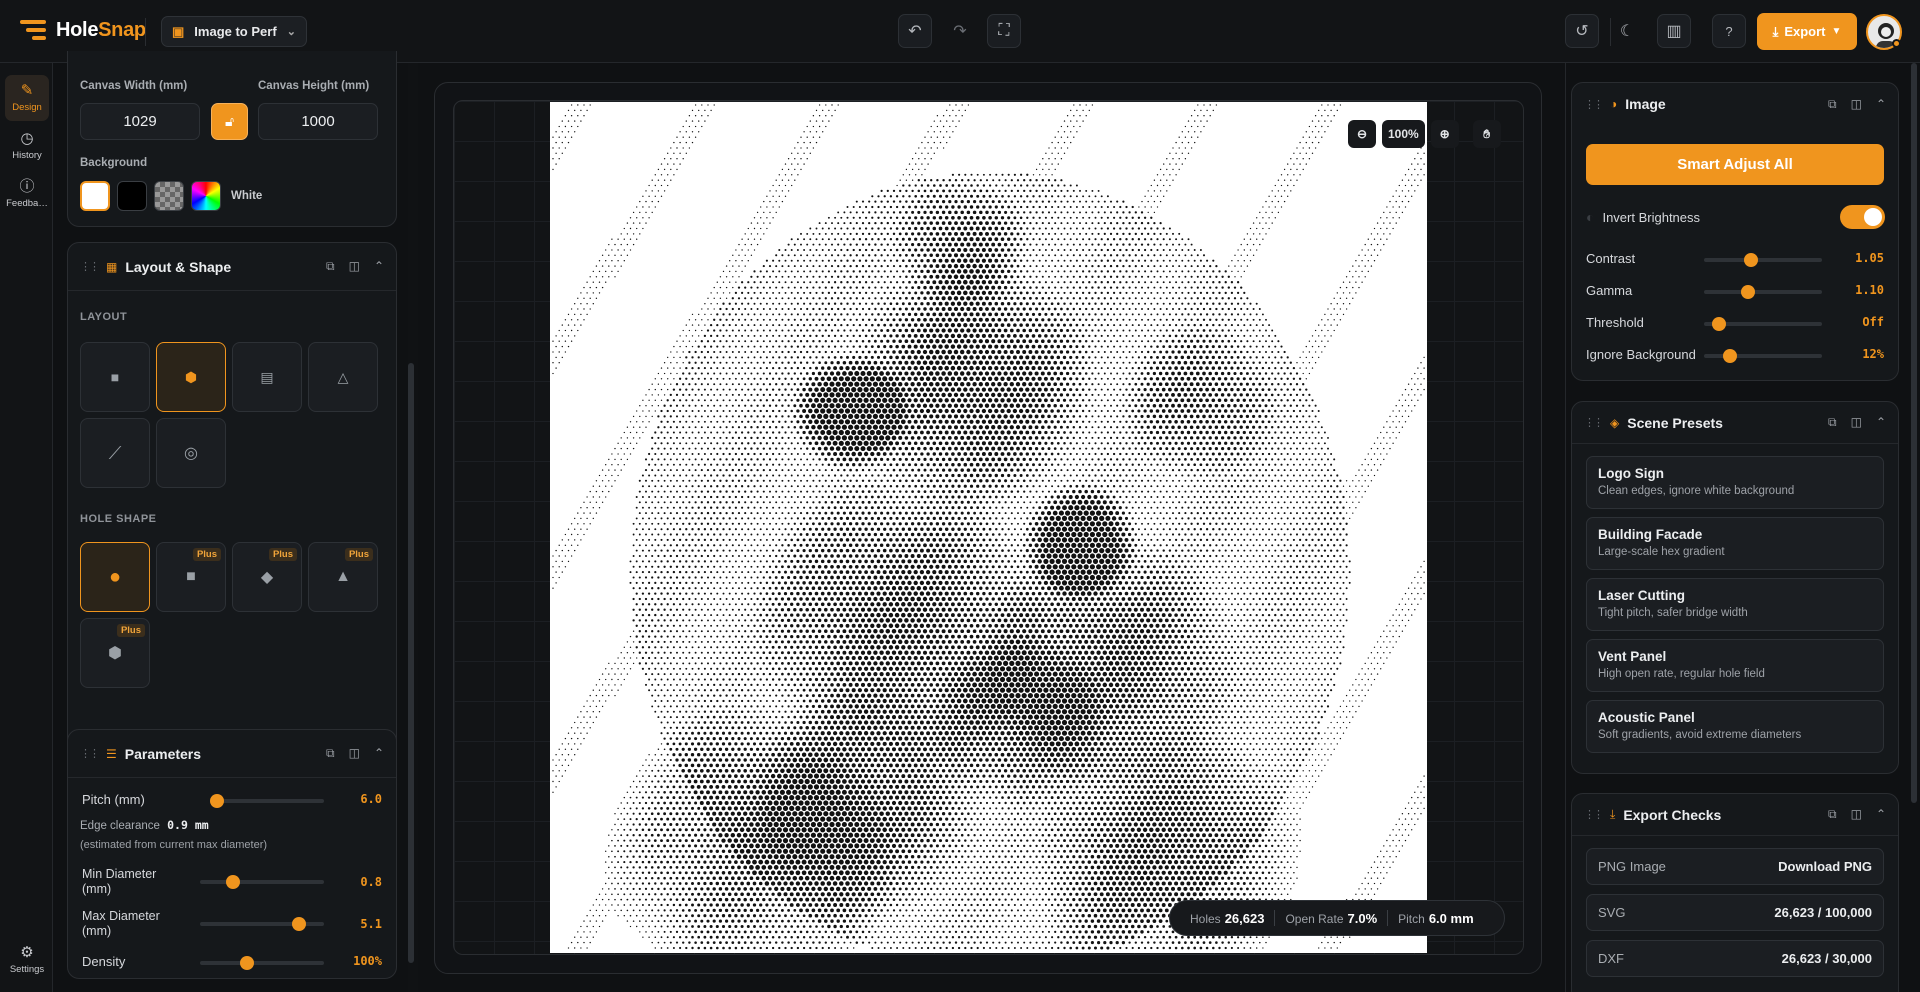 The image size is (1920, 992). I want to click on image-header: ⋮⋮ ◑ Image ⧉ ◫ ⌃, so click(1735, 104).